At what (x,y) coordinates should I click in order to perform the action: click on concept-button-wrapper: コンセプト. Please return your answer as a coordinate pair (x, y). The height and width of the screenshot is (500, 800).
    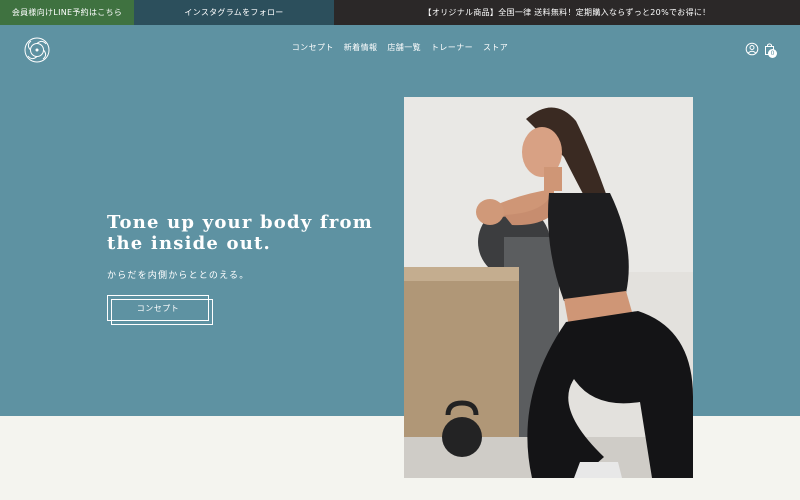
    Looking at the image, I should click on (160, 310).